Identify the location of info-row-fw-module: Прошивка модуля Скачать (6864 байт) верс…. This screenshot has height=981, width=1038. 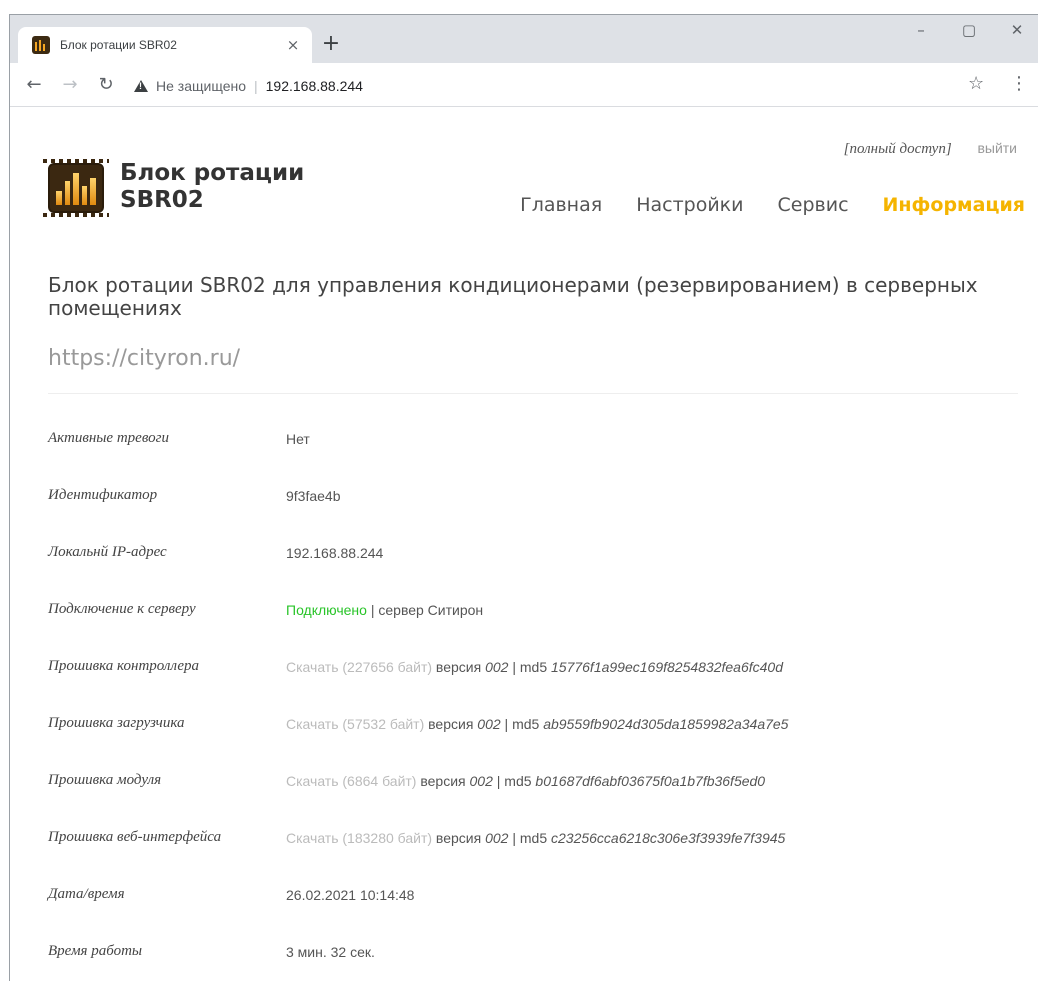
(538, 780).